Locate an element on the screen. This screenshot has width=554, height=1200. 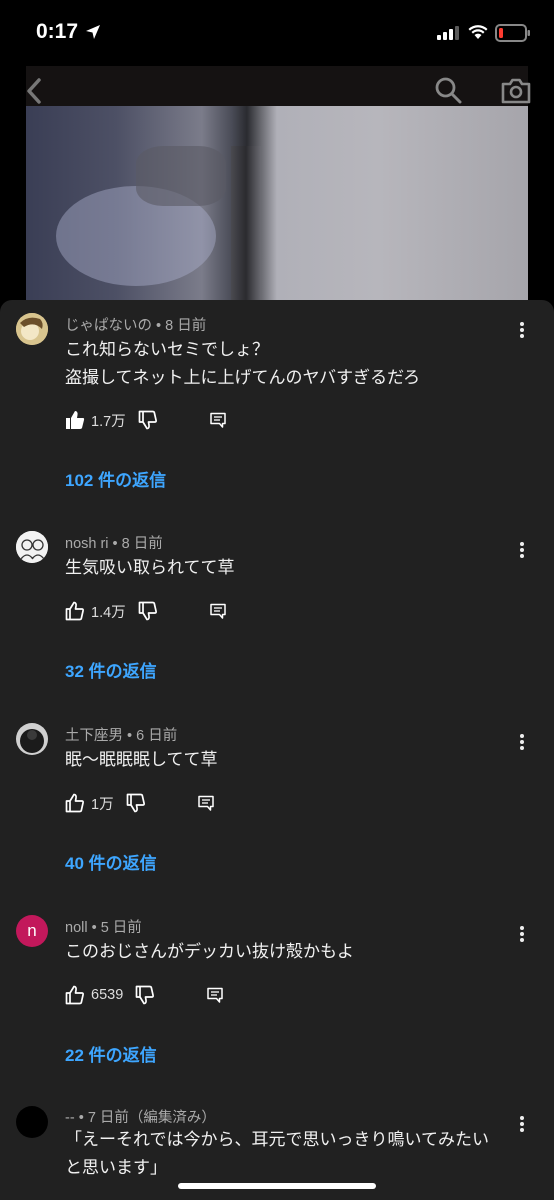
avatar: n is located at coordinates (32, 931).